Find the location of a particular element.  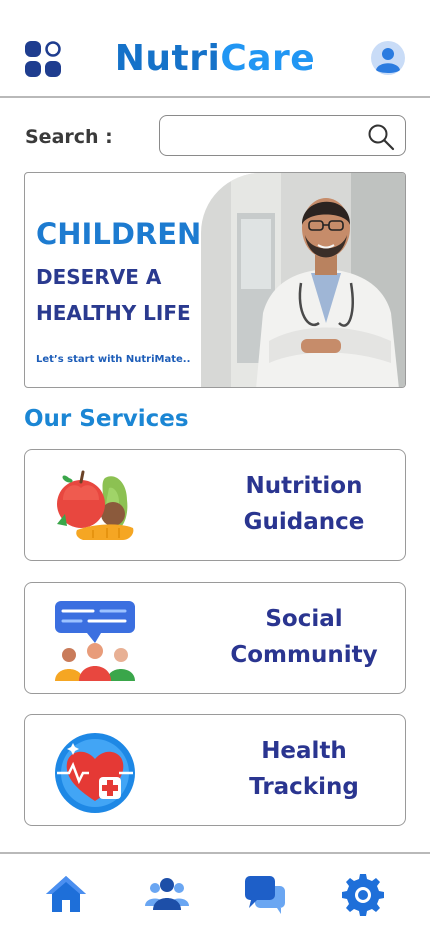

settings-icon is located at coordinates (363, 894).